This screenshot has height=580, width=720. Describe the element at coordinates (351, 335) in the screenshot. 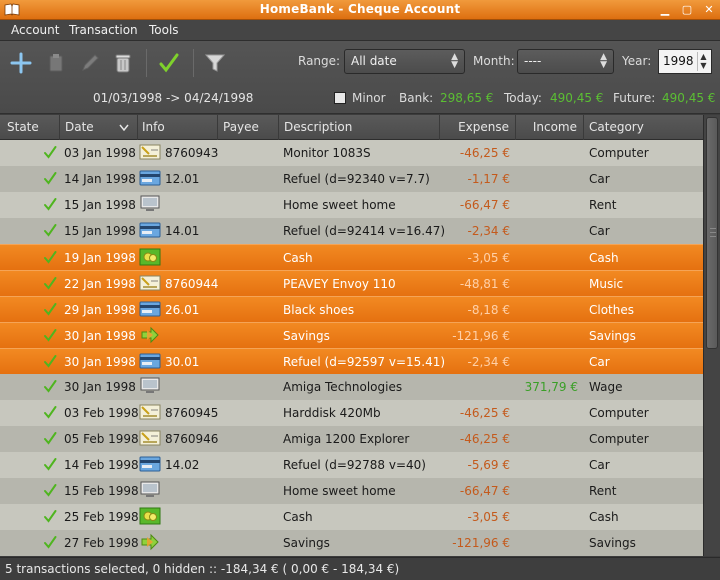

I see `table-row: 30 Jan 1998 Savings -121,96 € Savings` at that location.